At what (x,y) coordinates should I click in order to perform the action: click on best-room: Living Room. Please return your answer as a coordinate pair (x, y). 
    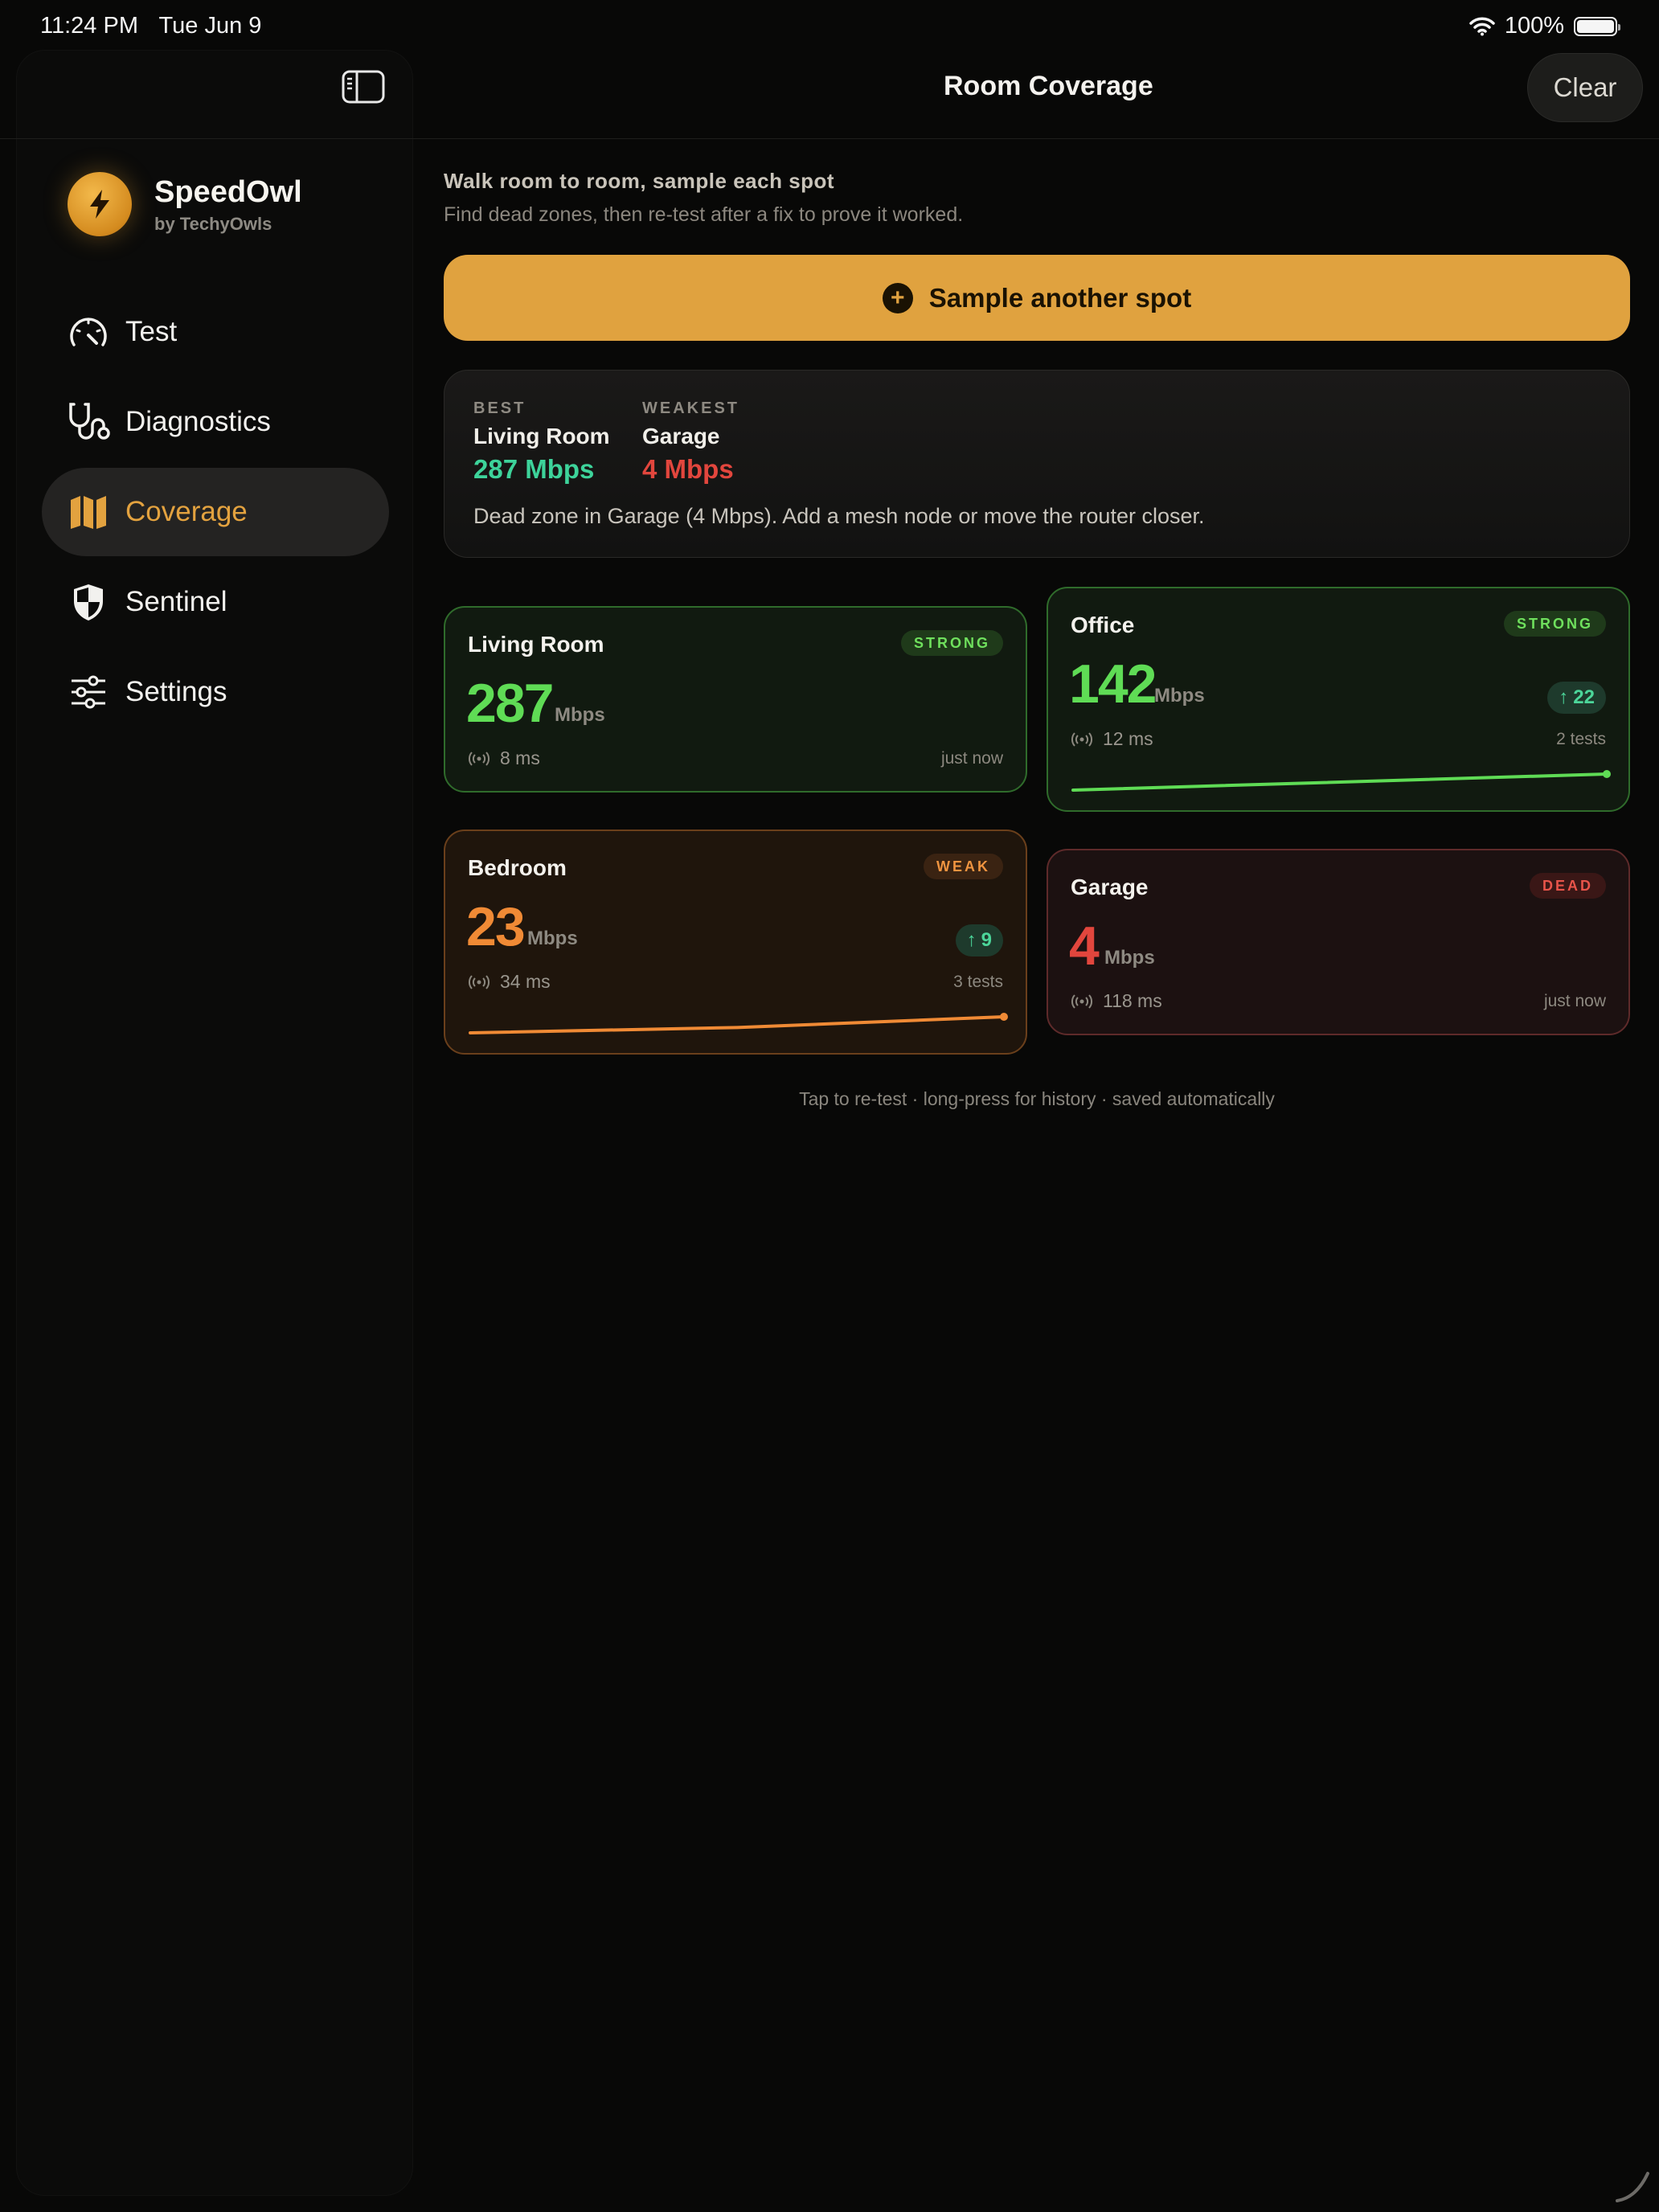
    Looking at the image, I should click on (541, 436).